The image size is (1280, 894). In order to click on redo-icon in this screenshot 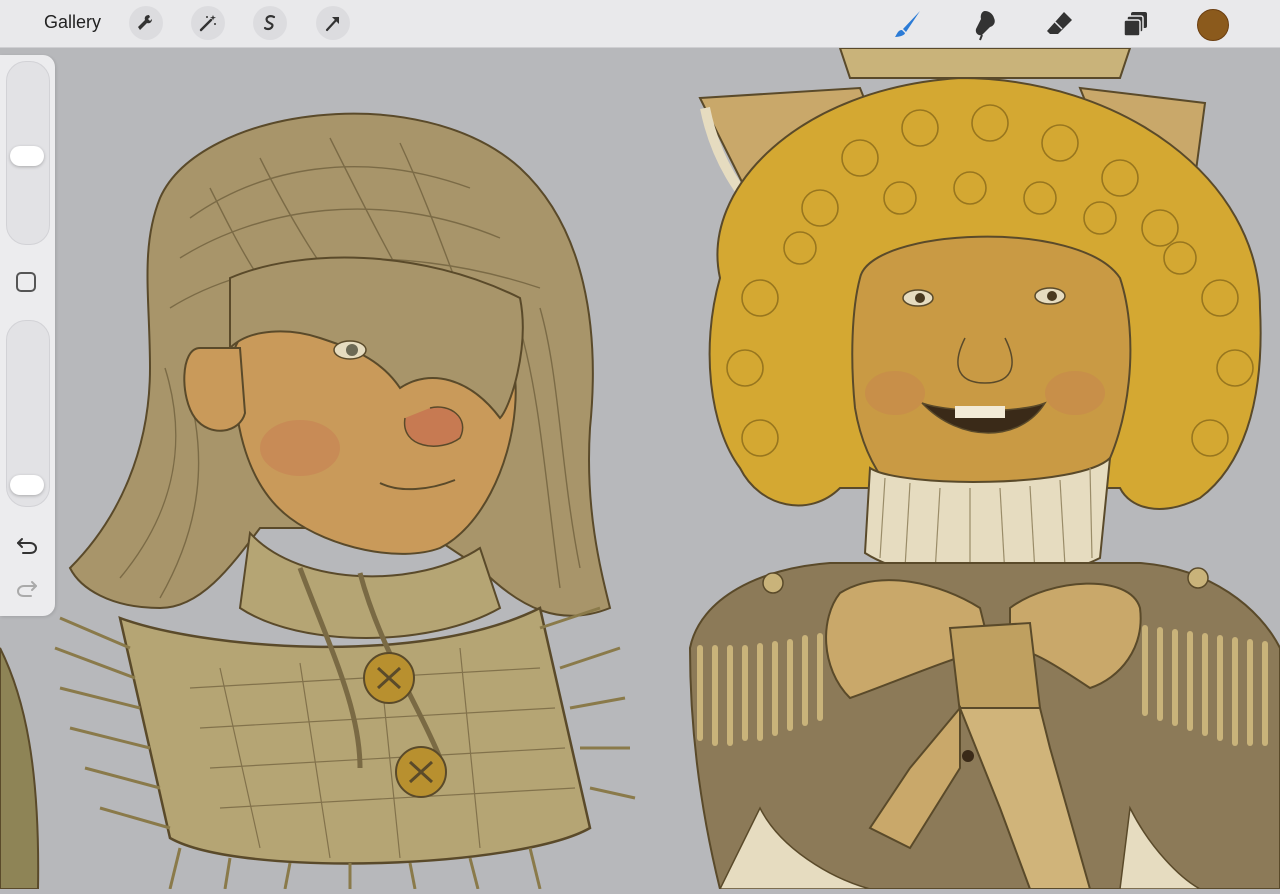, I will do `click(26, 589)`.